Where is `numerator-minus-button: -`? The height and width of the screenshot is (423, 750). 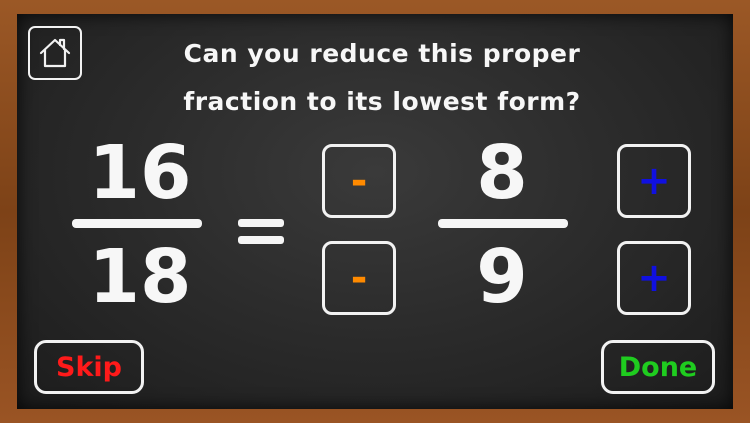
numerator-minus-button: - is located at coordinates (359, 181).